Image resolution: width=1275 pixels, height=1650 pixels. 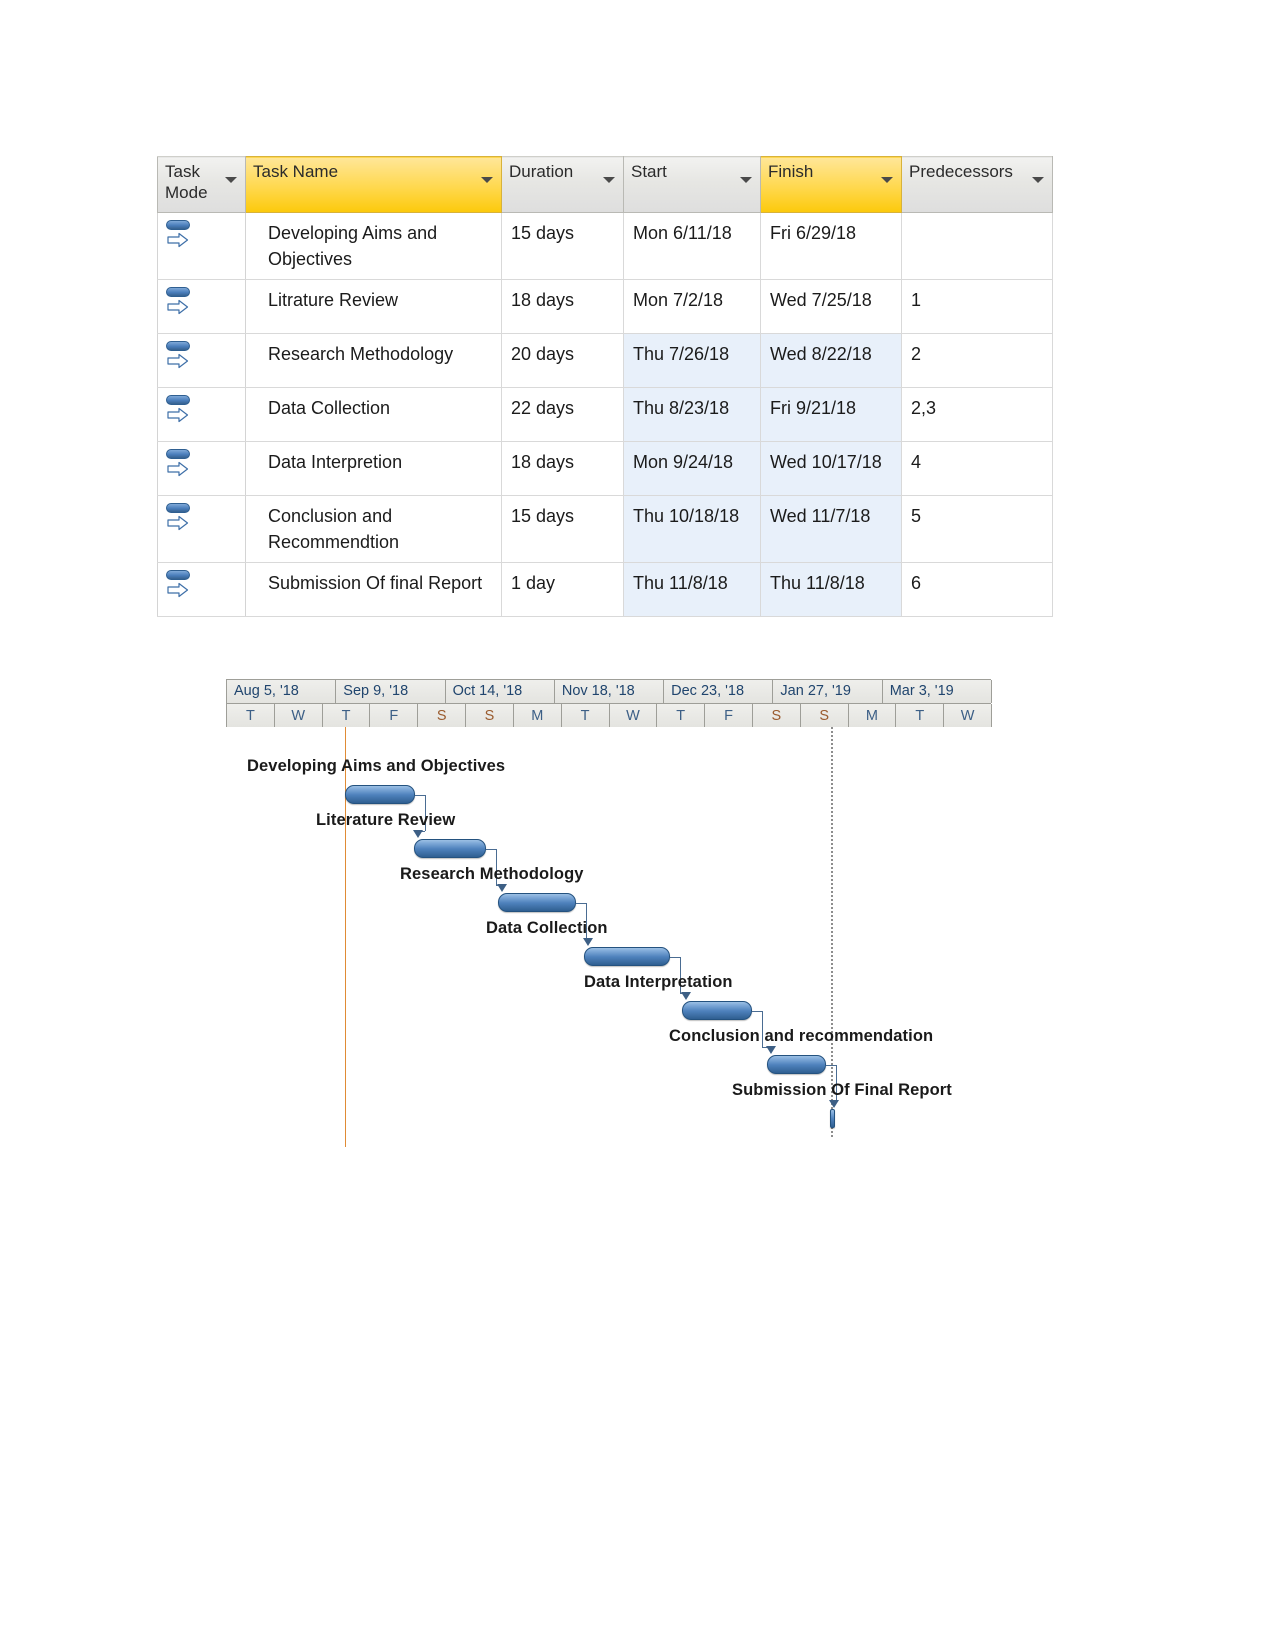 What do you see at coordinates (831, 414) in the screenshot?
I see `cell-finish: Fri 9/21/18` at bounding box center [831, 414].